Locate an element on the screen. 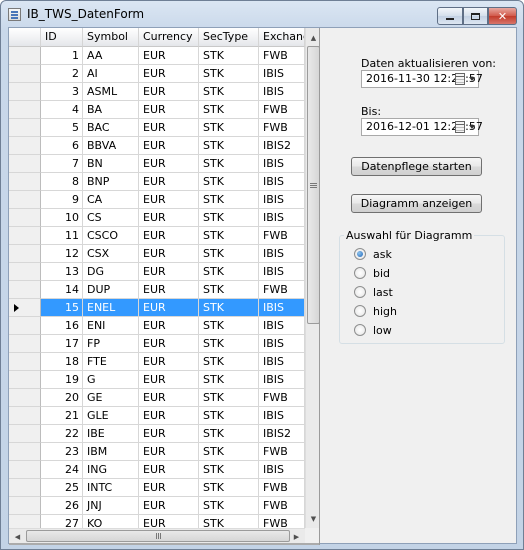  cell-id: 17 is located at coordinates (62, 344).